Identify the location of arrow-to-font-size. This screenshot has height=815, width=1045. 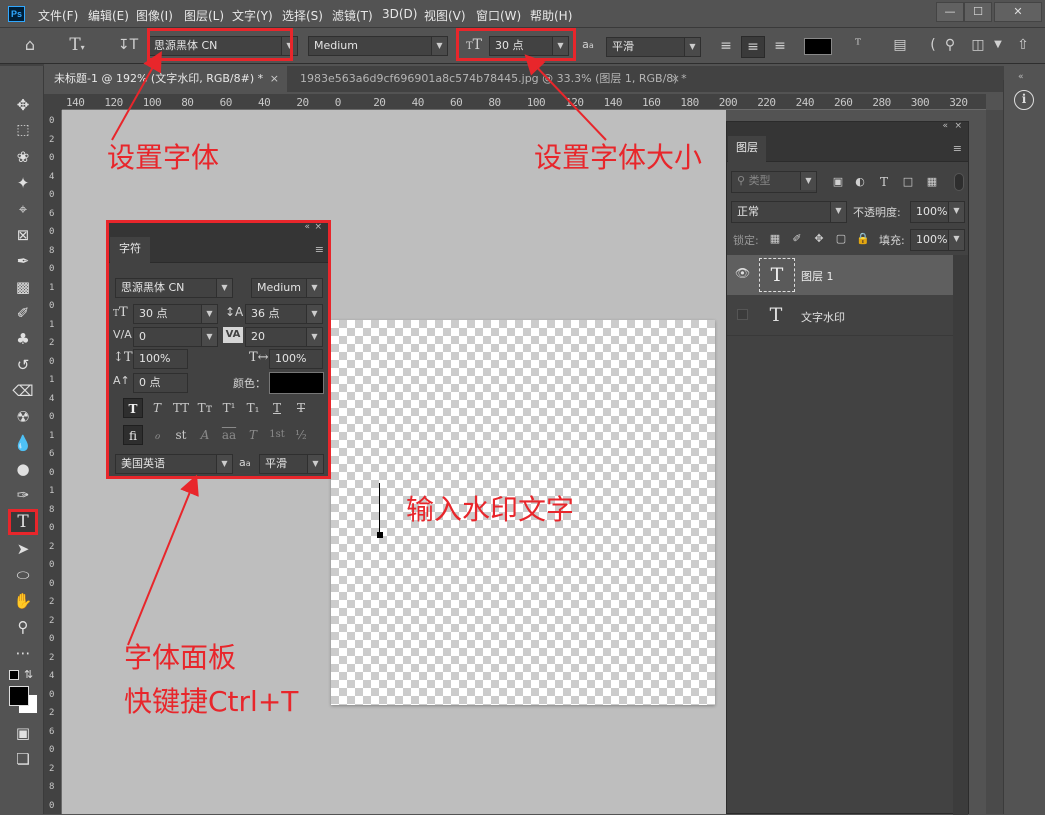
(565, 97).